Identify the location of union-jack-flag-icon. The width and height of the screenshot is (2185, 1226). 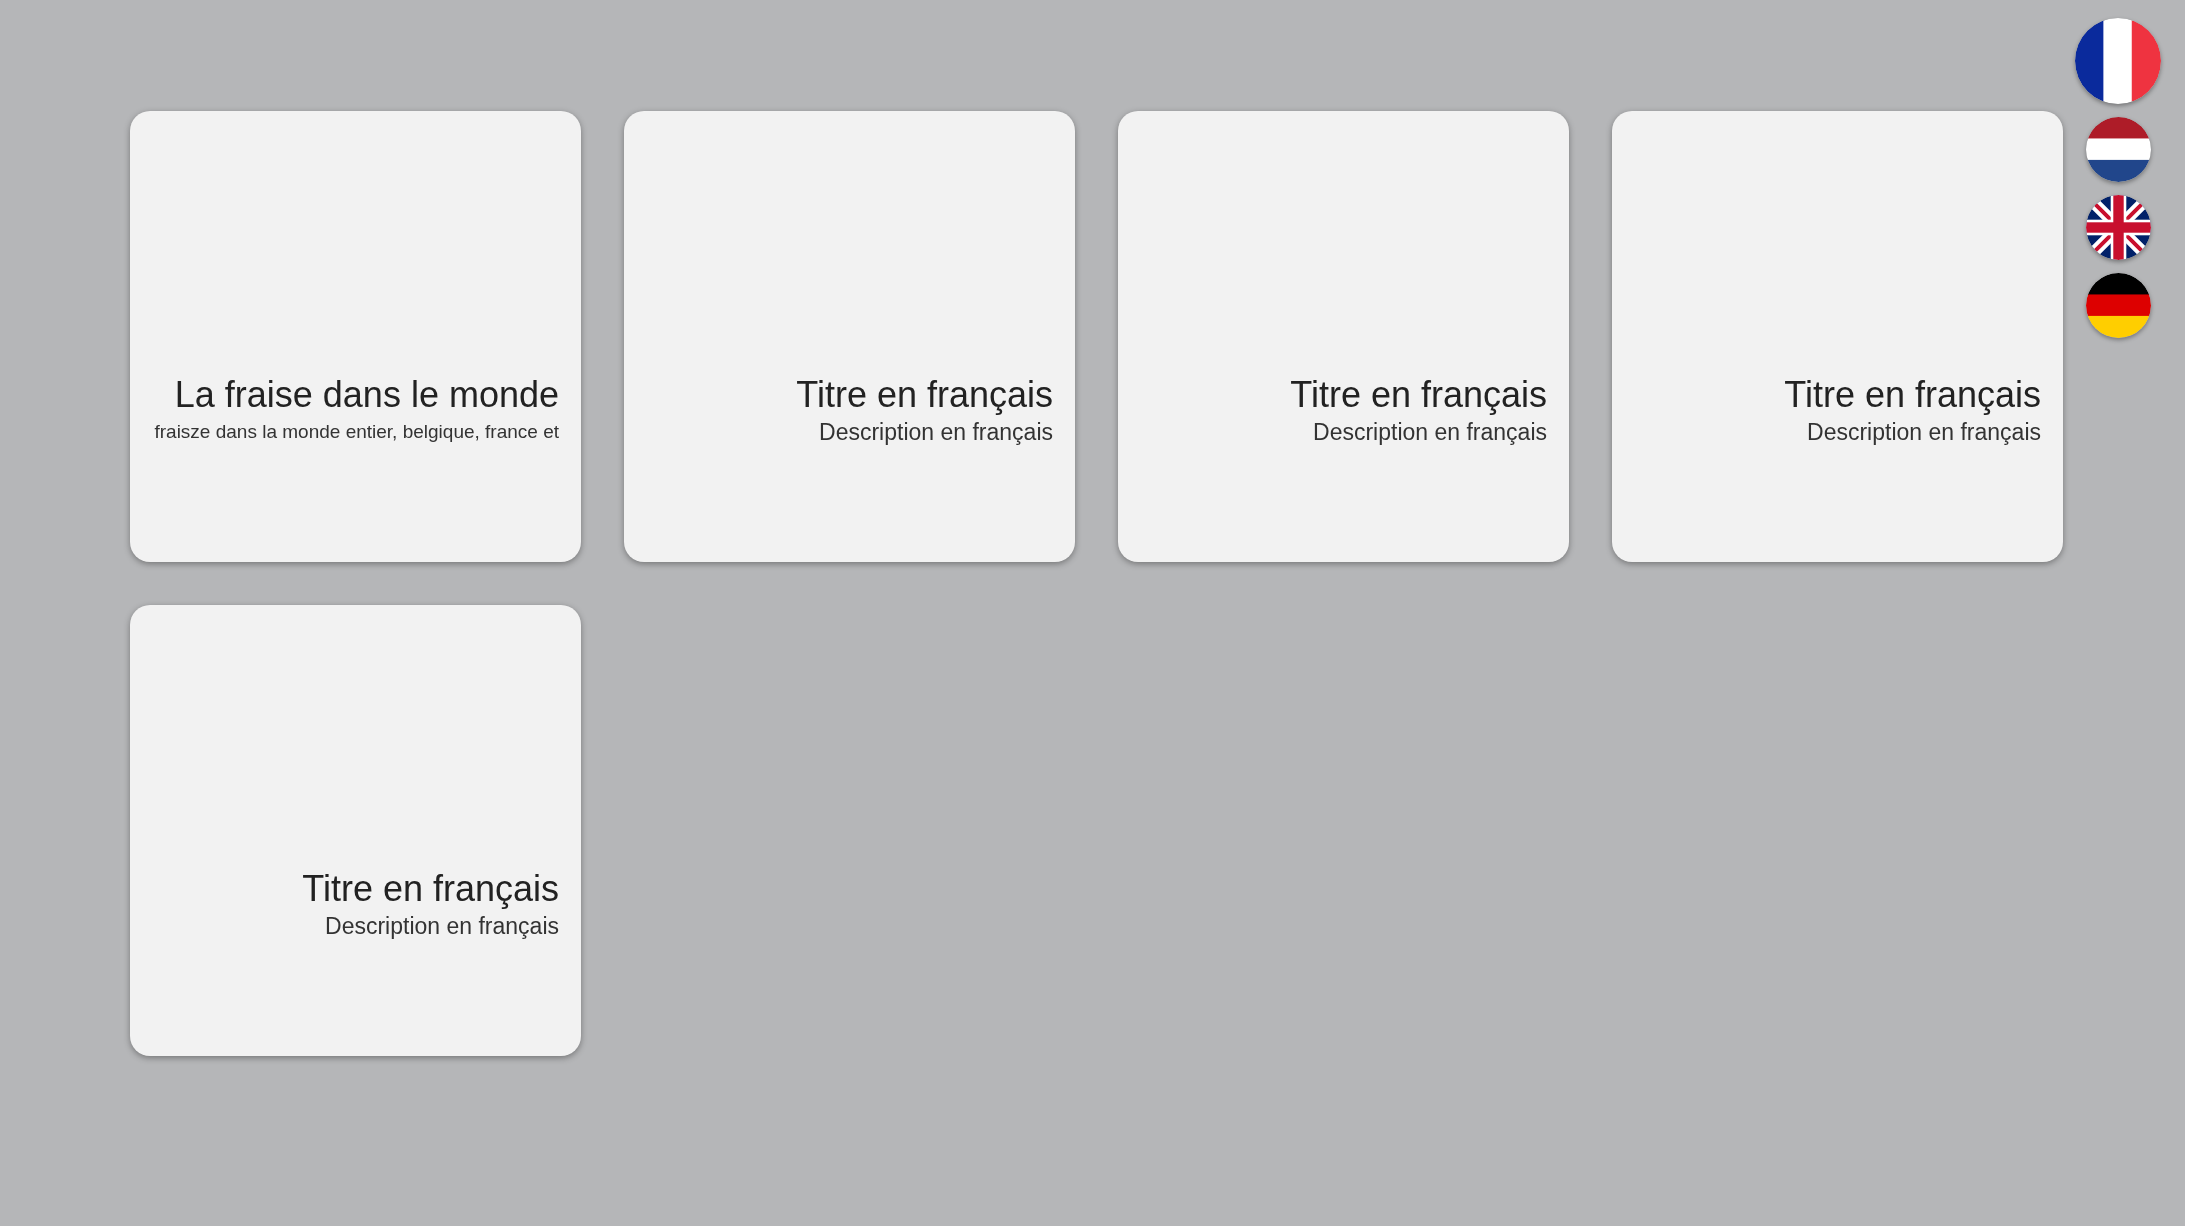
(2118, 227).